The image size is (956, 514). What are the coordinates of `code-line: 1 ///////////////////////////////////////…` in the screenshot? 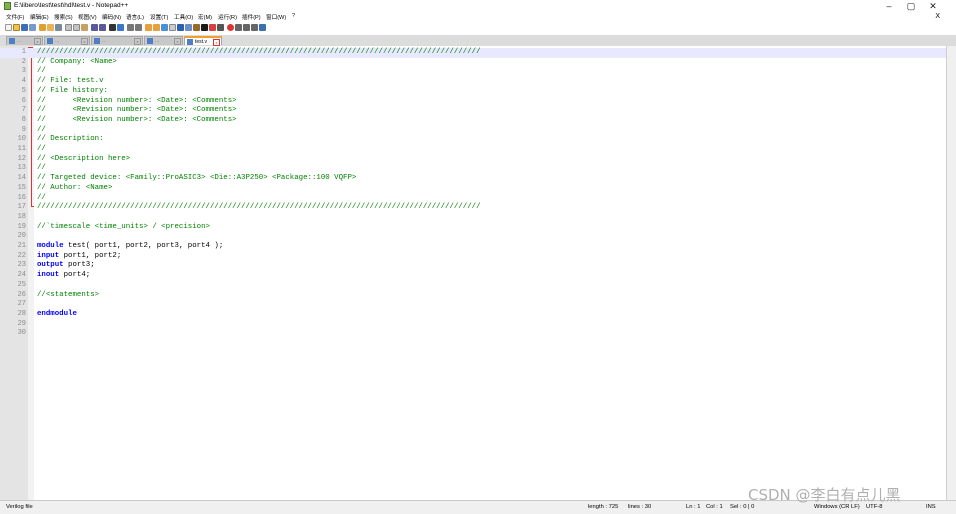 It's located at (473, 53).